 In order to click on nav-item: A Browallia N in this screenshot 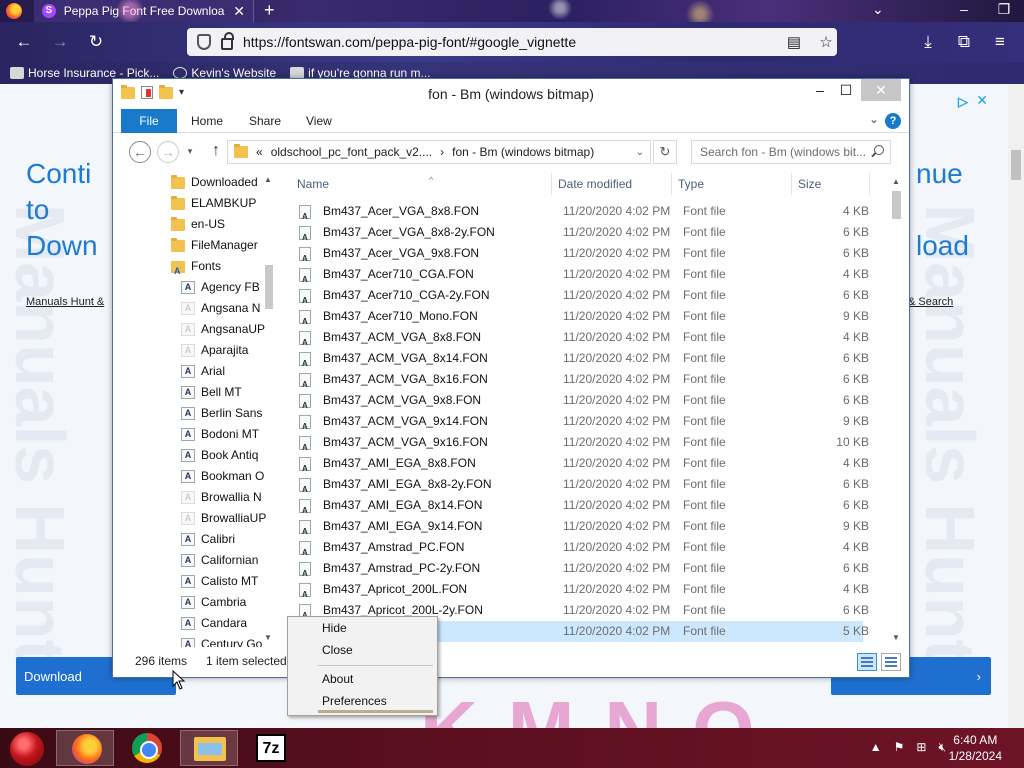, I will do `click(221, 497)`.